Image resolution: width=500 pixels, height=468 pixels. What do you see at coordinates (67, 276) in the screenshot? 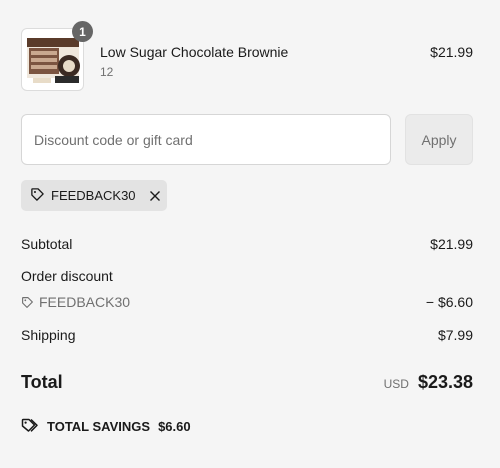
I see `order-discount-label: Order discount` at bounding box center [67, 276].